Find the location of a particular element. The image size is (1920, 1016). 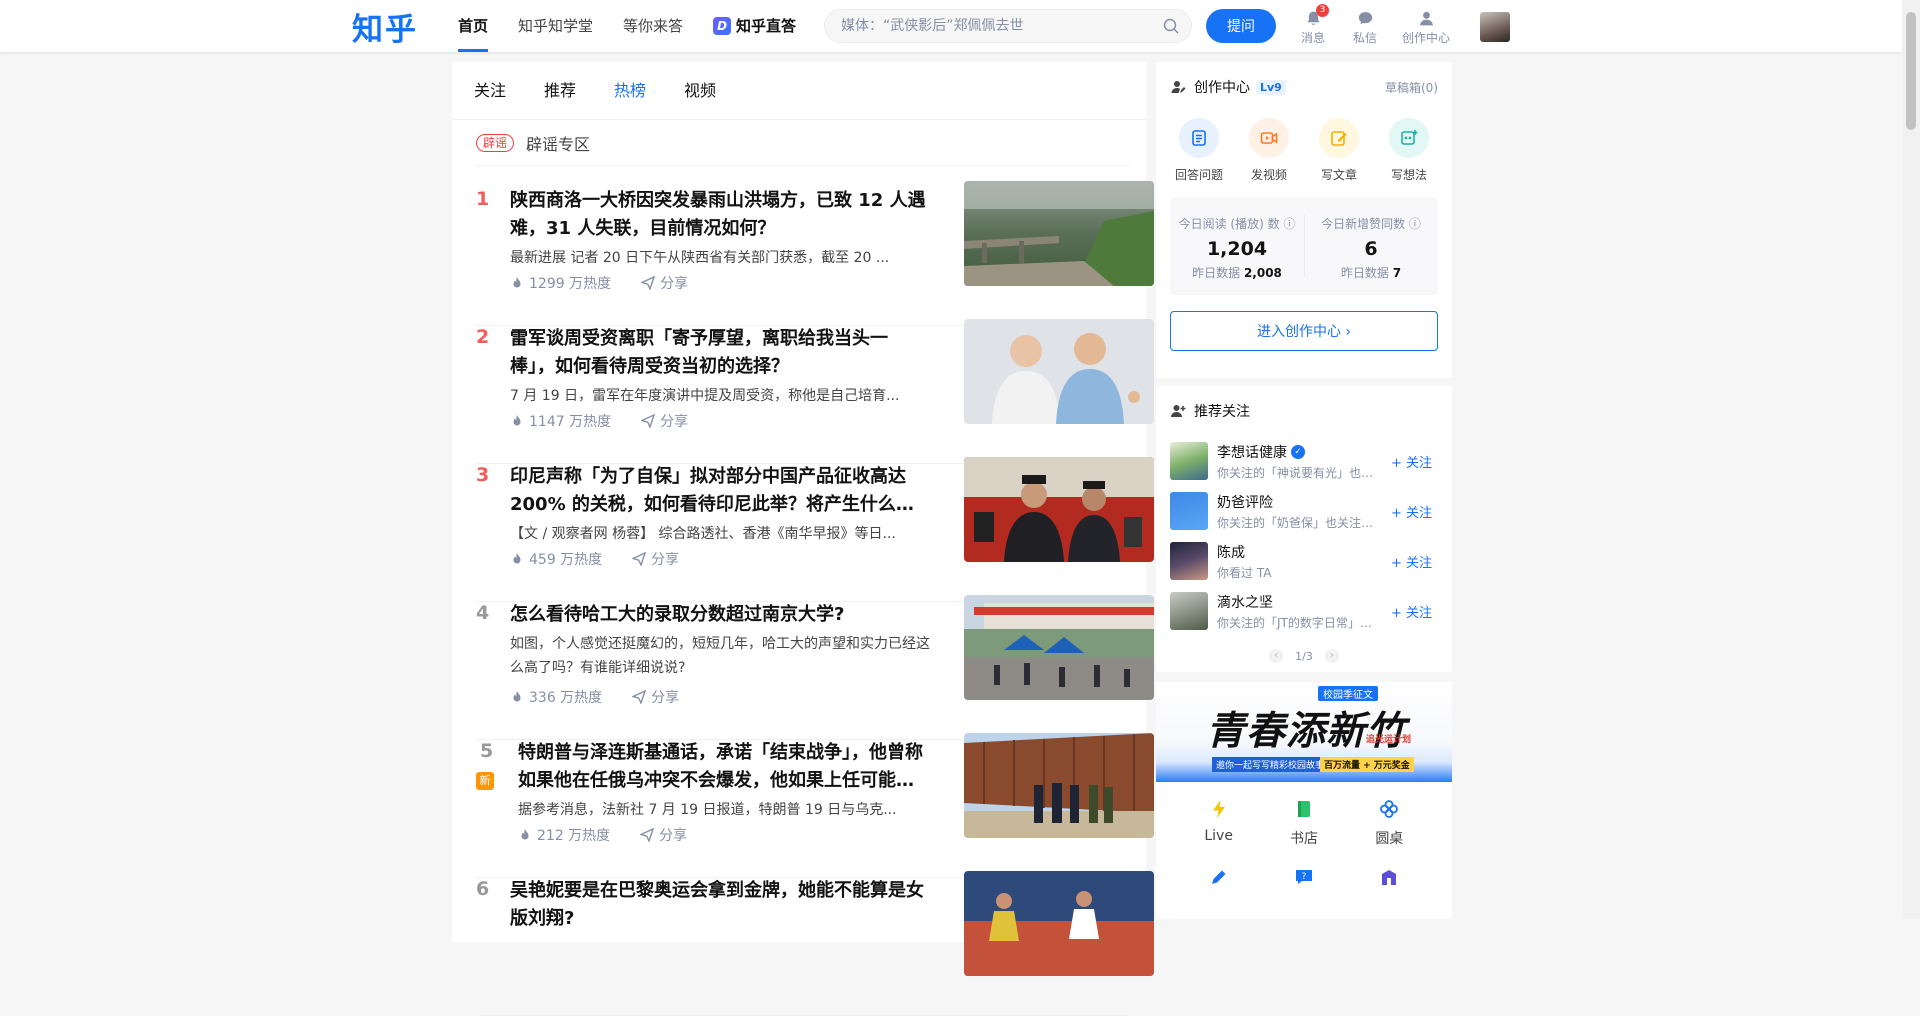

rank-number: 5 is located at coordinates (487, 751).